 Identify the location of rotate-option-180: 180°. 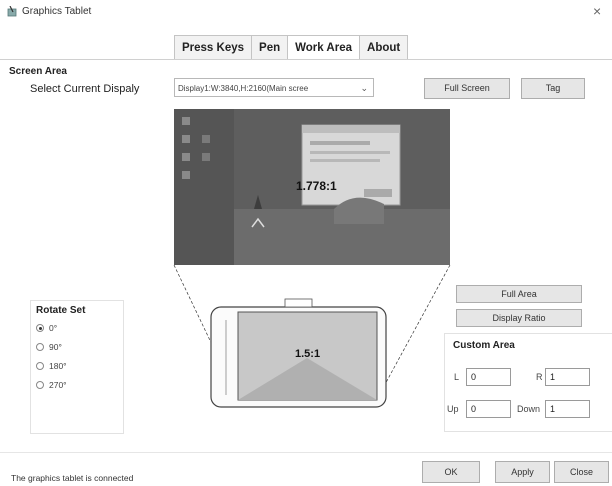
(51, 366).